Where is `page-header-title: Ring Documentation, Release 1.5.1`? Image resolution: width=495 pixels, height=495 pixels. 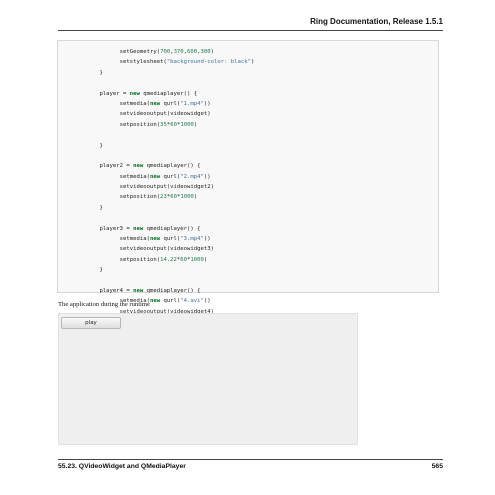 page-header-title: Ring Documentation, Release 1.5.1 is located at coordinates (376, 21).